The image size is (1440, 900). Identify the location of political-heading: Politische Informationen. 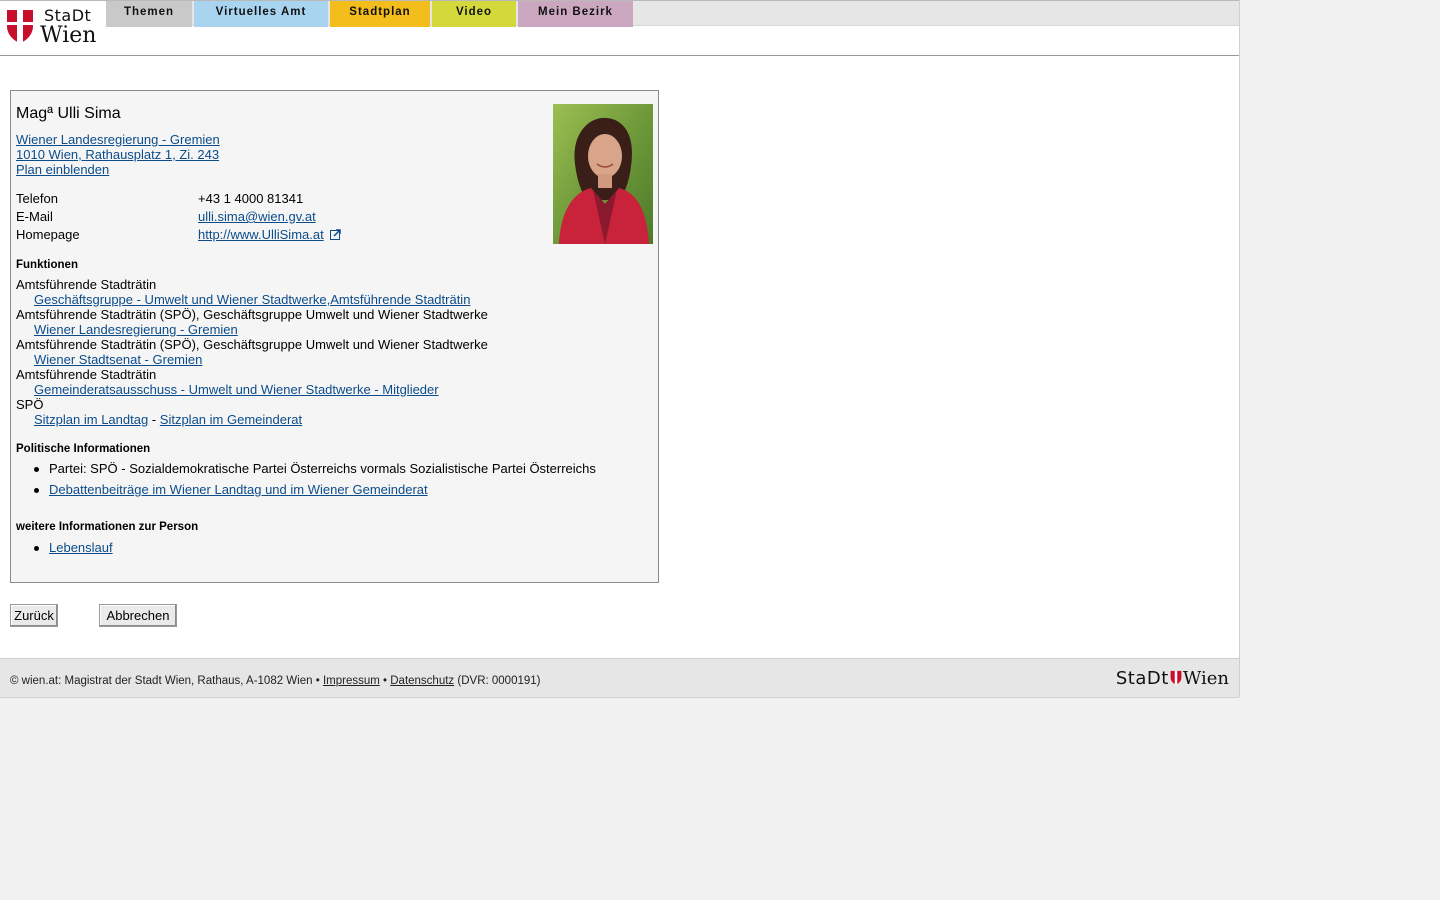
(83, 449).